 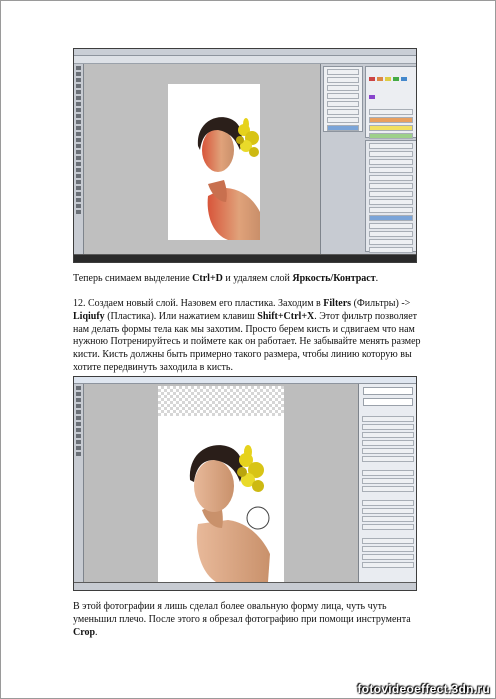 I want to click on ps-options-bar, so click(x=245, y=60).